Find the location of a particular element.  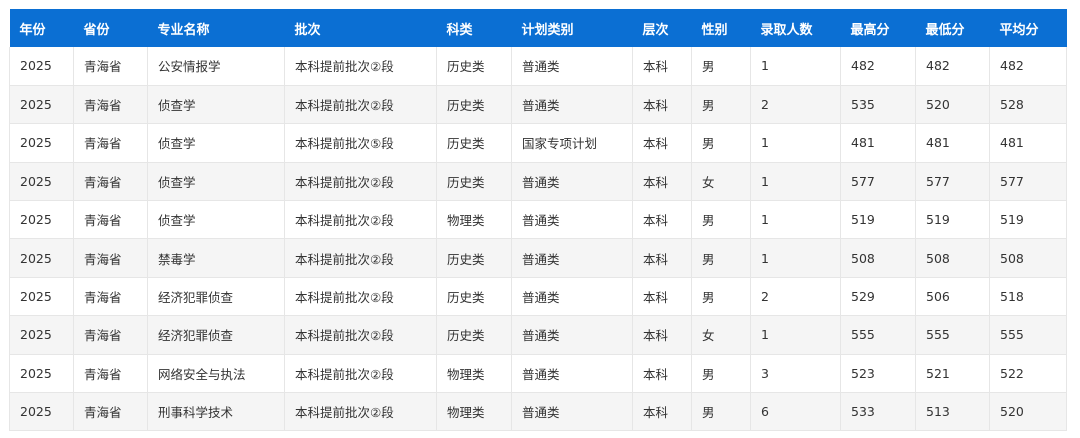

cell-max-score: 482 is located at coordinates (878, 66).